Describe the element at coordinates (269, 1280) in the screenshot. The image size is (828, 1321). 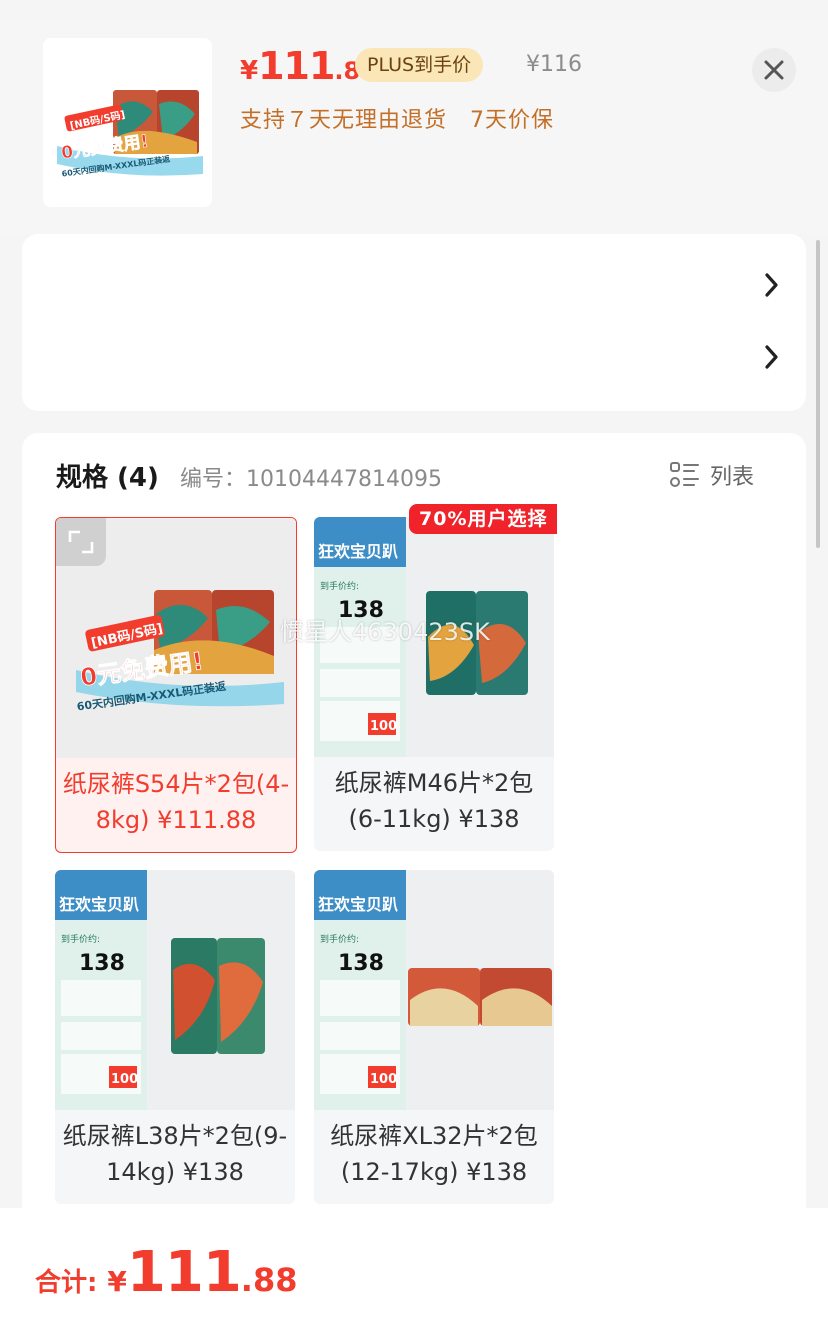
I see `total-decimal: .88` at that location.